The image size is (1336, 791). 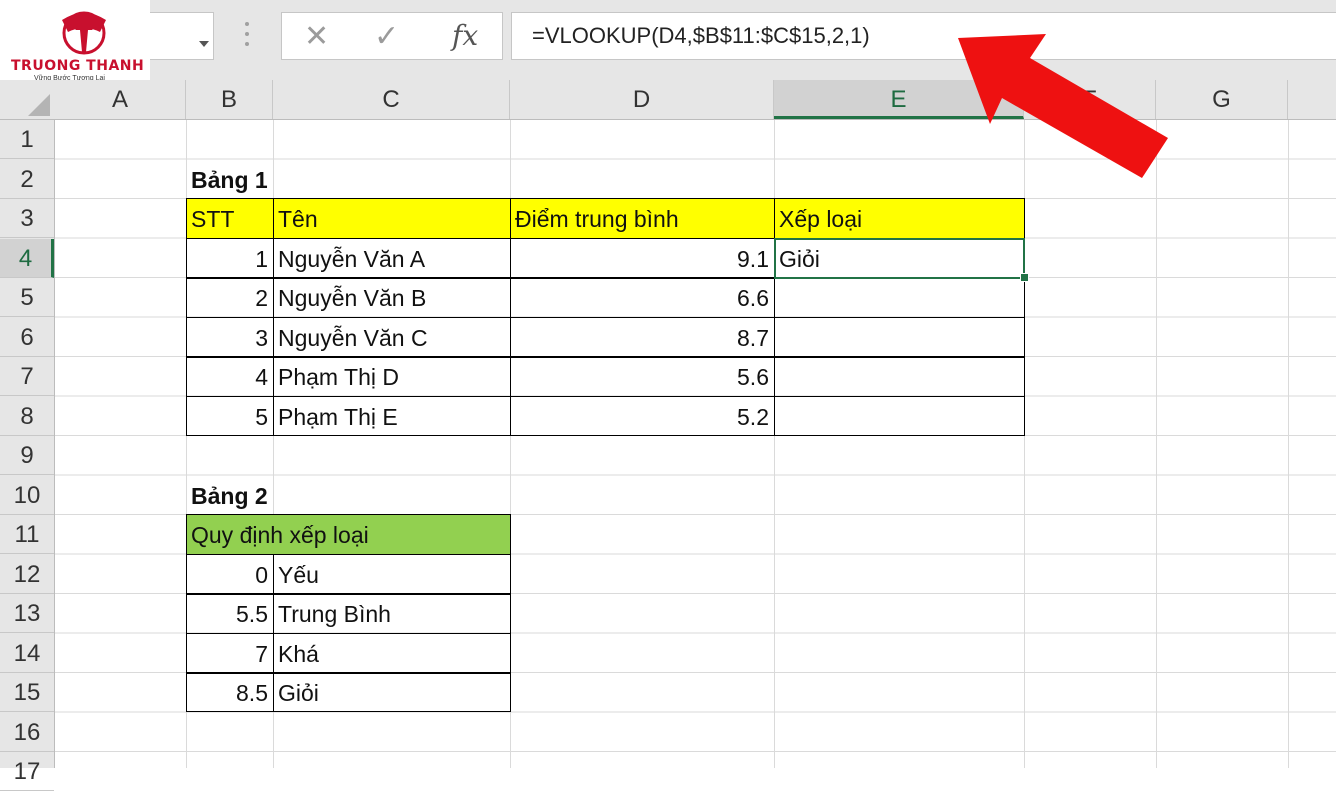 I want to click on formula-buttons: ✕ ✓ fx, so click(x=392, y=36).